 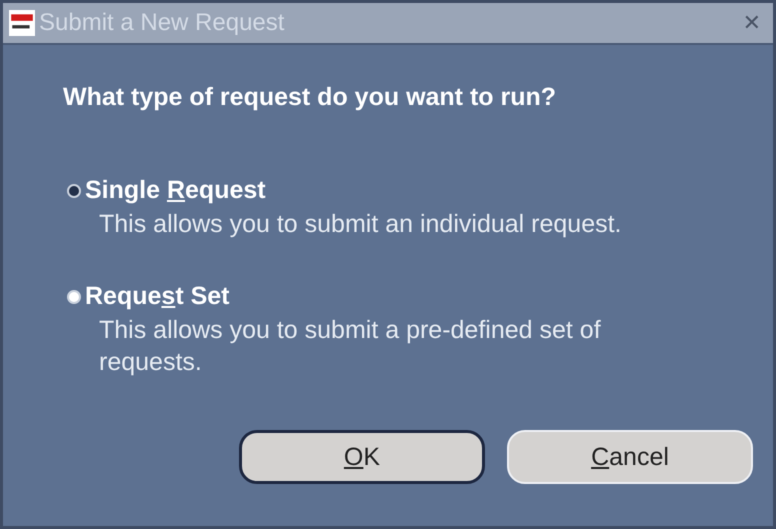 What do you see at coordinates (630, 457) in the screenshot?
I see `dialog-button: Cancel` at bounding box center [630, 457].